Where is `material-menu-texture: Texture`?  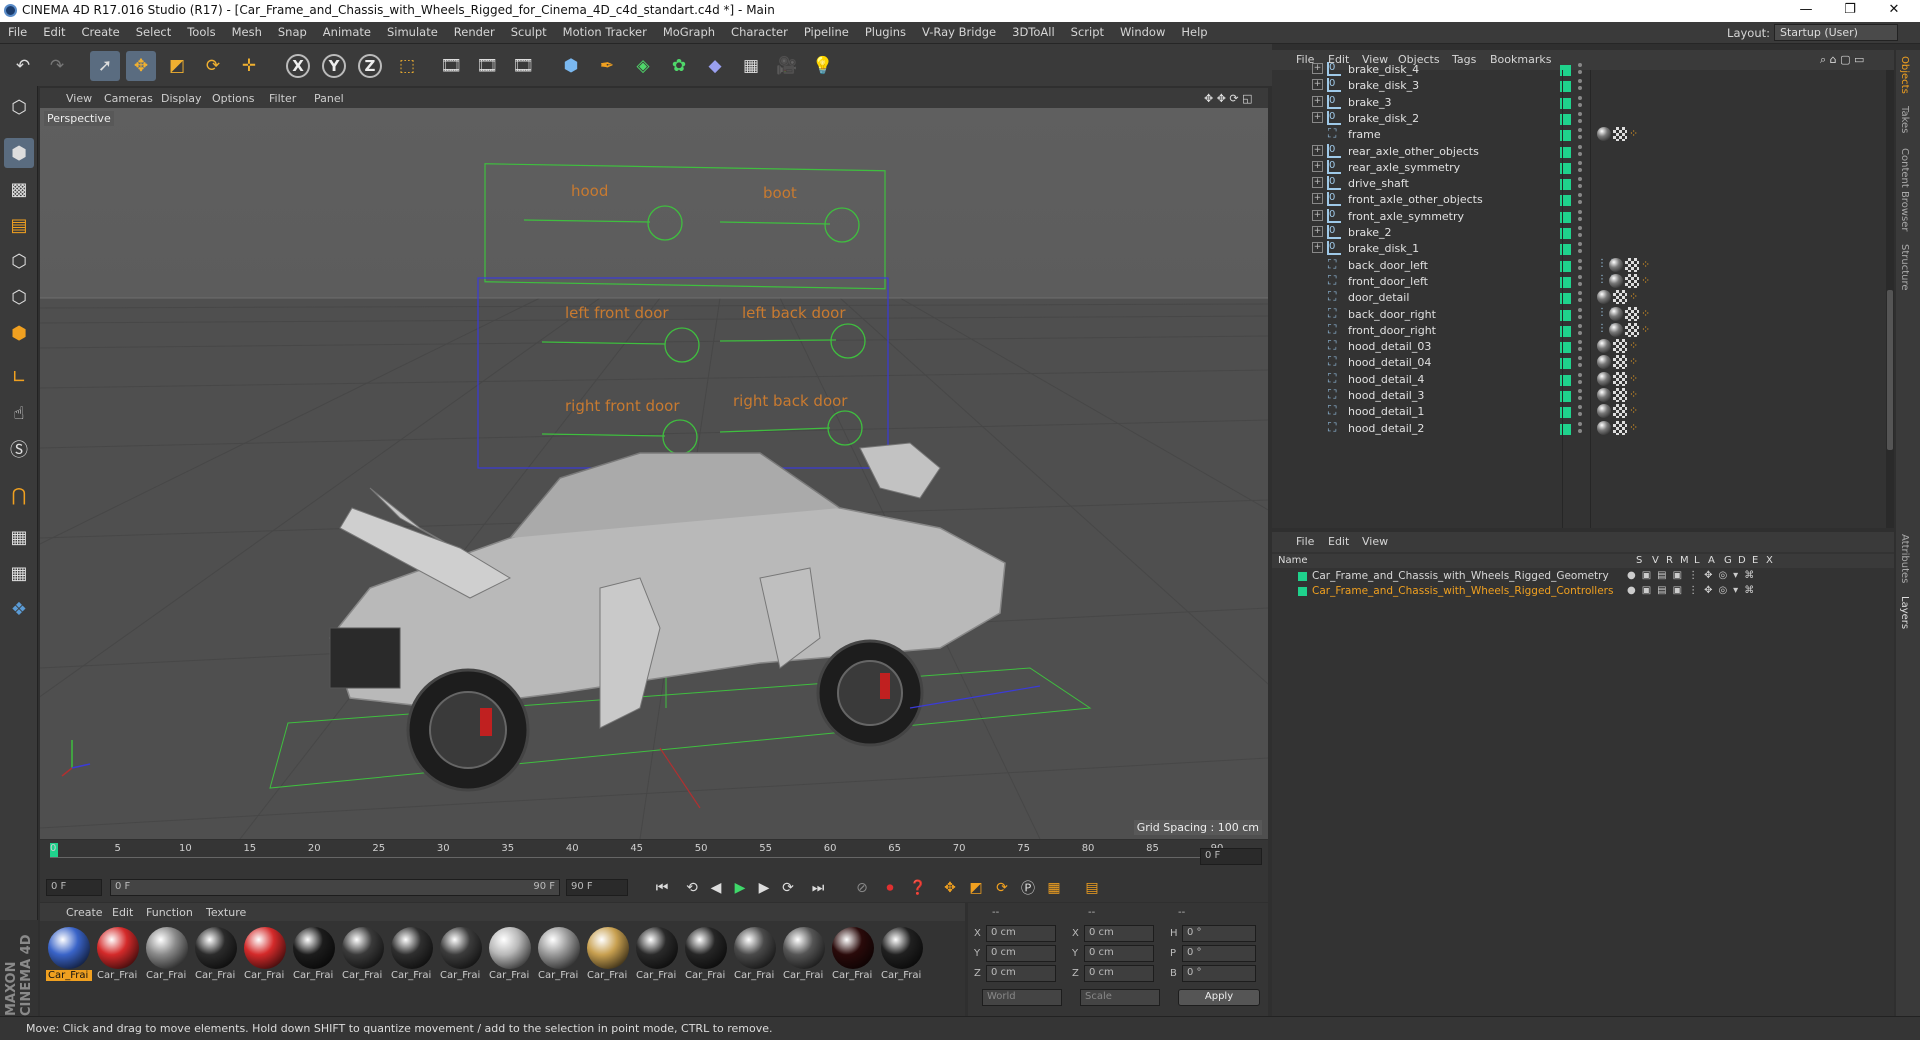 material-menu-texture: Texture is located at coordinates (226, 912).